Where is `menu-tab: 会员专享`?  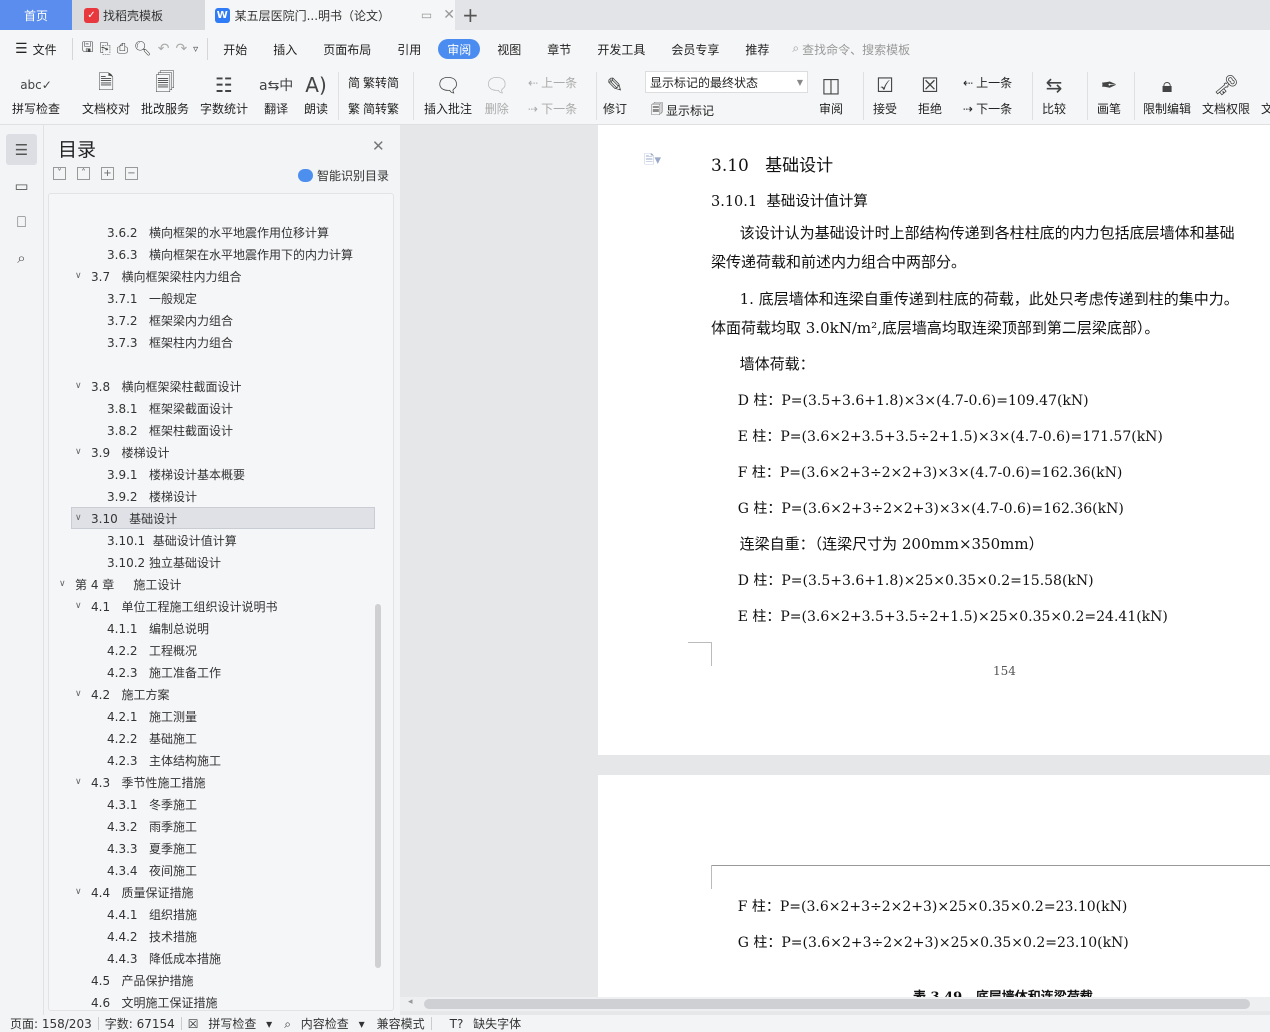
menu-tab: 会员专享 is located at coordinates (695, 49).